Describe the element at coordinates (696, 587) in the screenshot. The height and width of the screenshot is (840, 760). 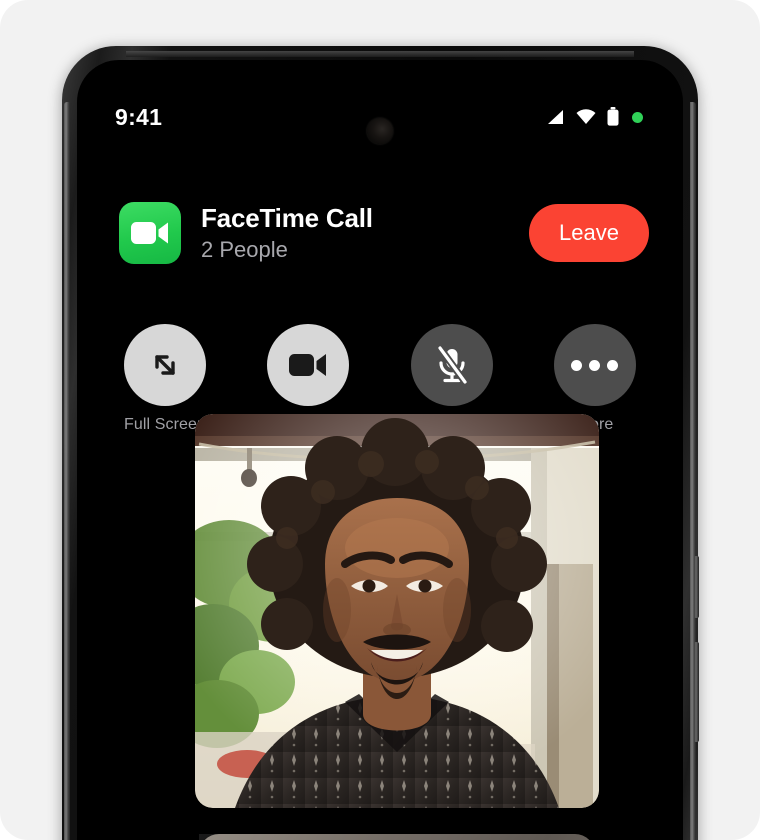
I see `power-button` at that location.